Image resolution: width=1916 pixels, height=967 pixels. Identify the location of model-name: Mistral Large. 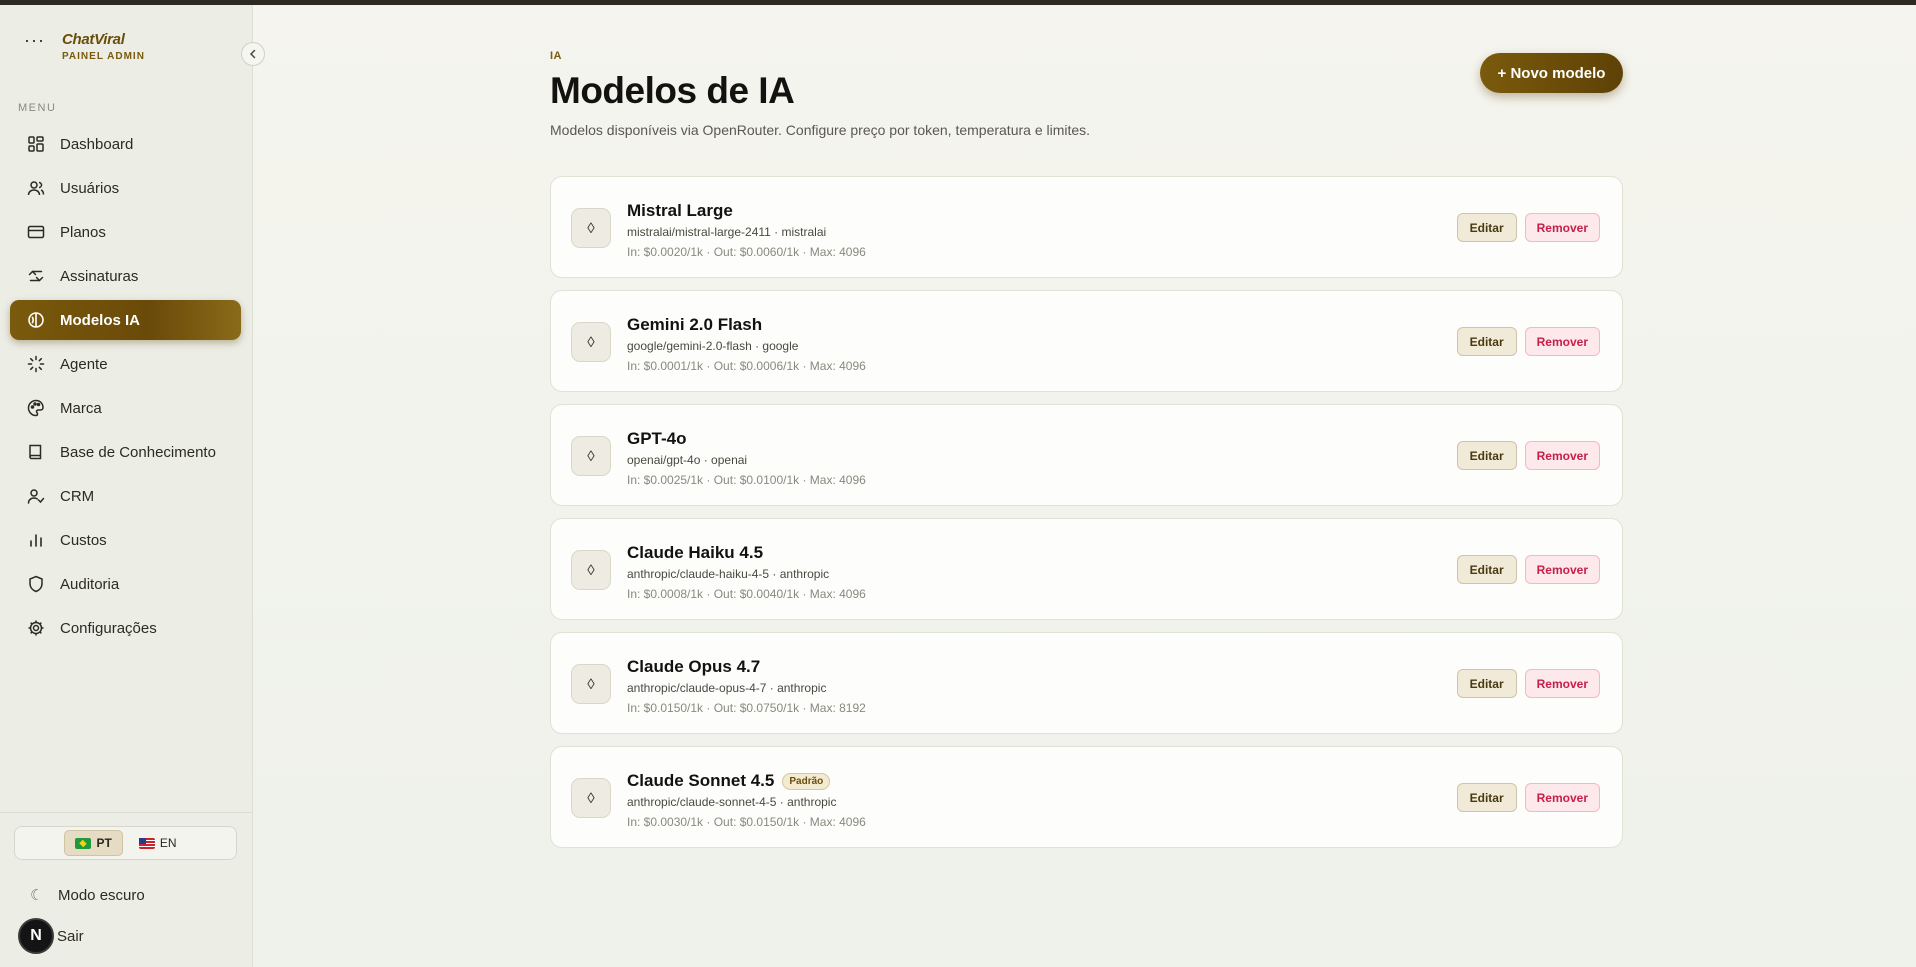
(680, 210).